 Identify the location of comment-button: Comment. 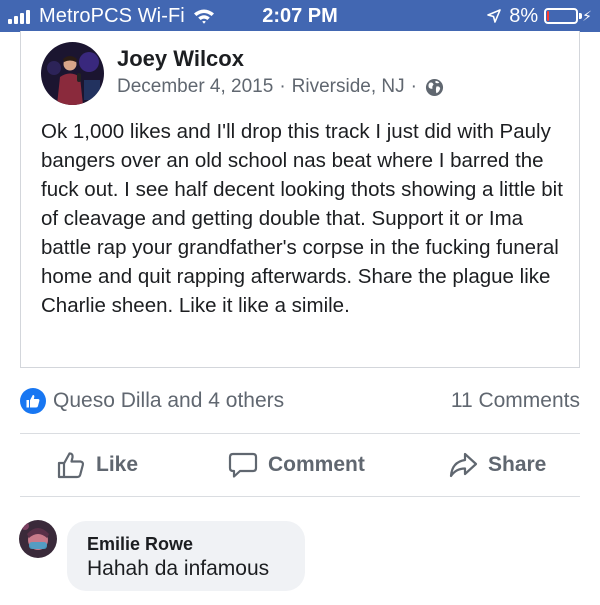
(296, 465).